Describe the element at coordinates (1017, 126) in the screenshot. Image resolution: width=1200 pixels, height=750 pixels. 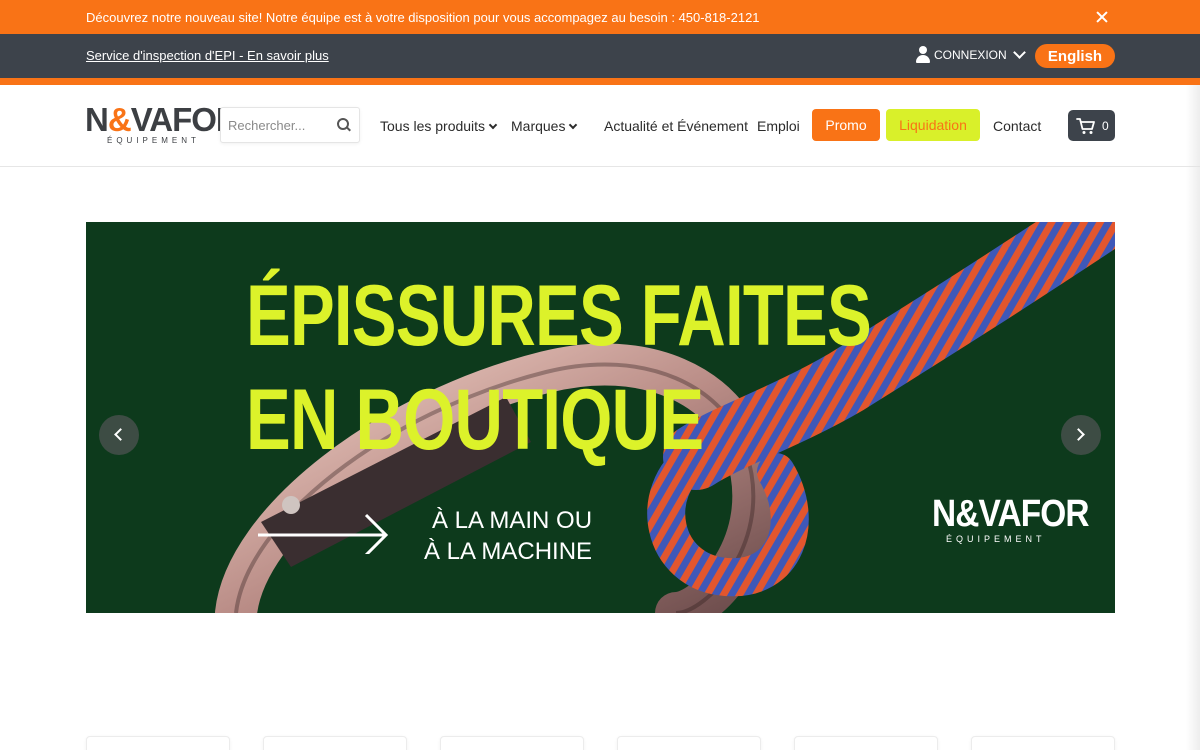
I see `nav-contact: Contact` at that location.